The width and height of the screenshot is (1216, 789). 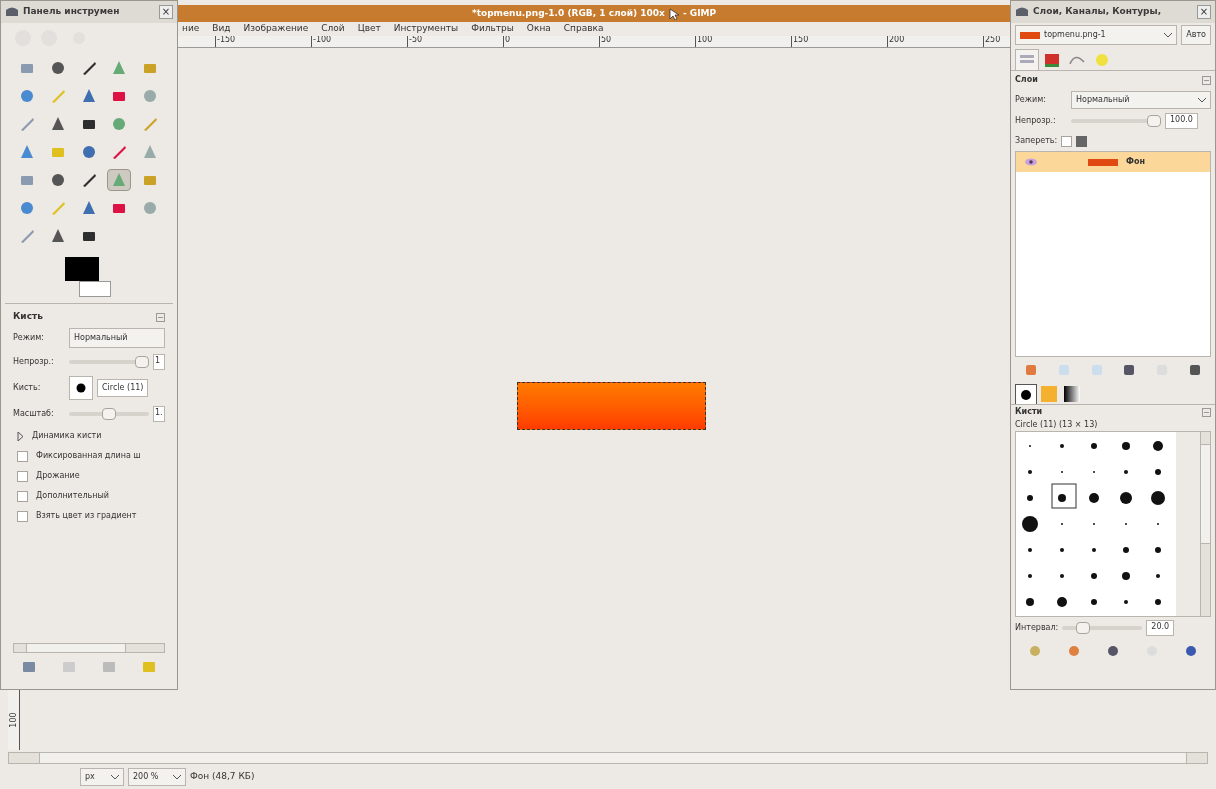 I want to click on ruler-label: 250, so click(x=993, y=40).